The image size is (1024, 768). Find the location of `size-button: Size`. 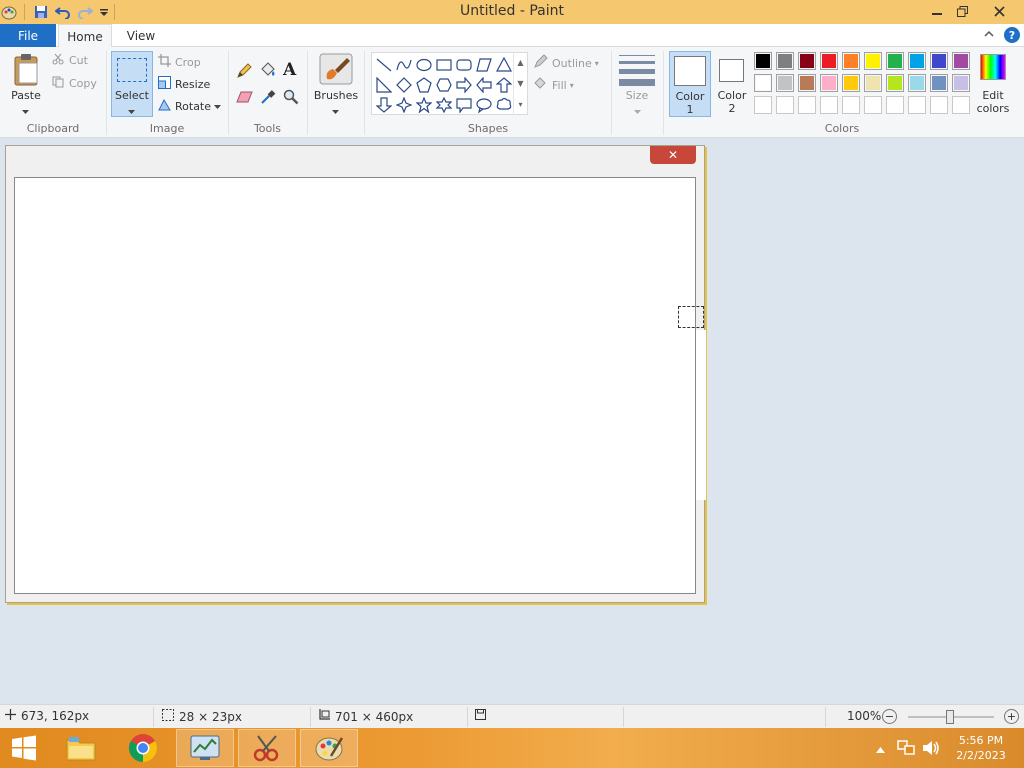

size-button: Size is located at coordinates (637, 95).